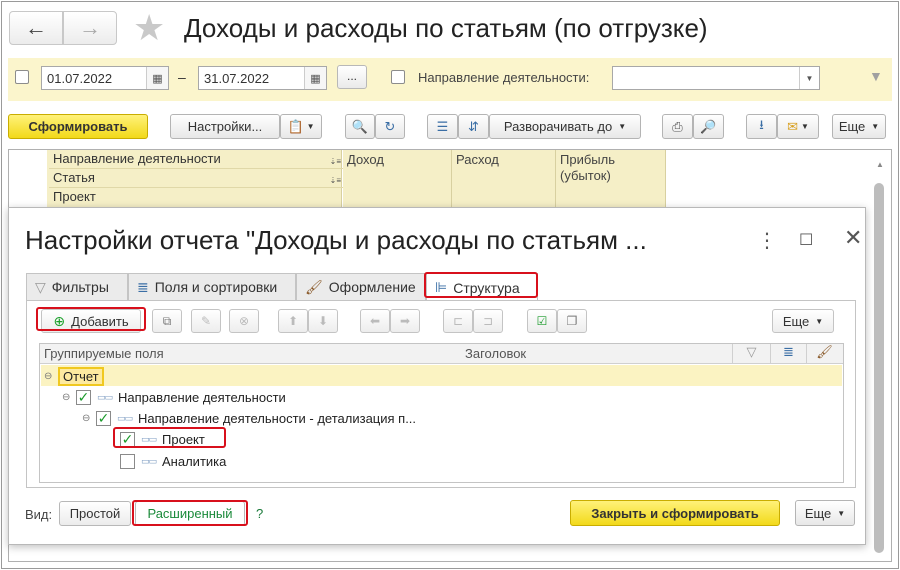 This screenshot has height=570, width=900. I want to click on report-header-dimension: Направление деятельности ⇣≡, so click(196, 159).